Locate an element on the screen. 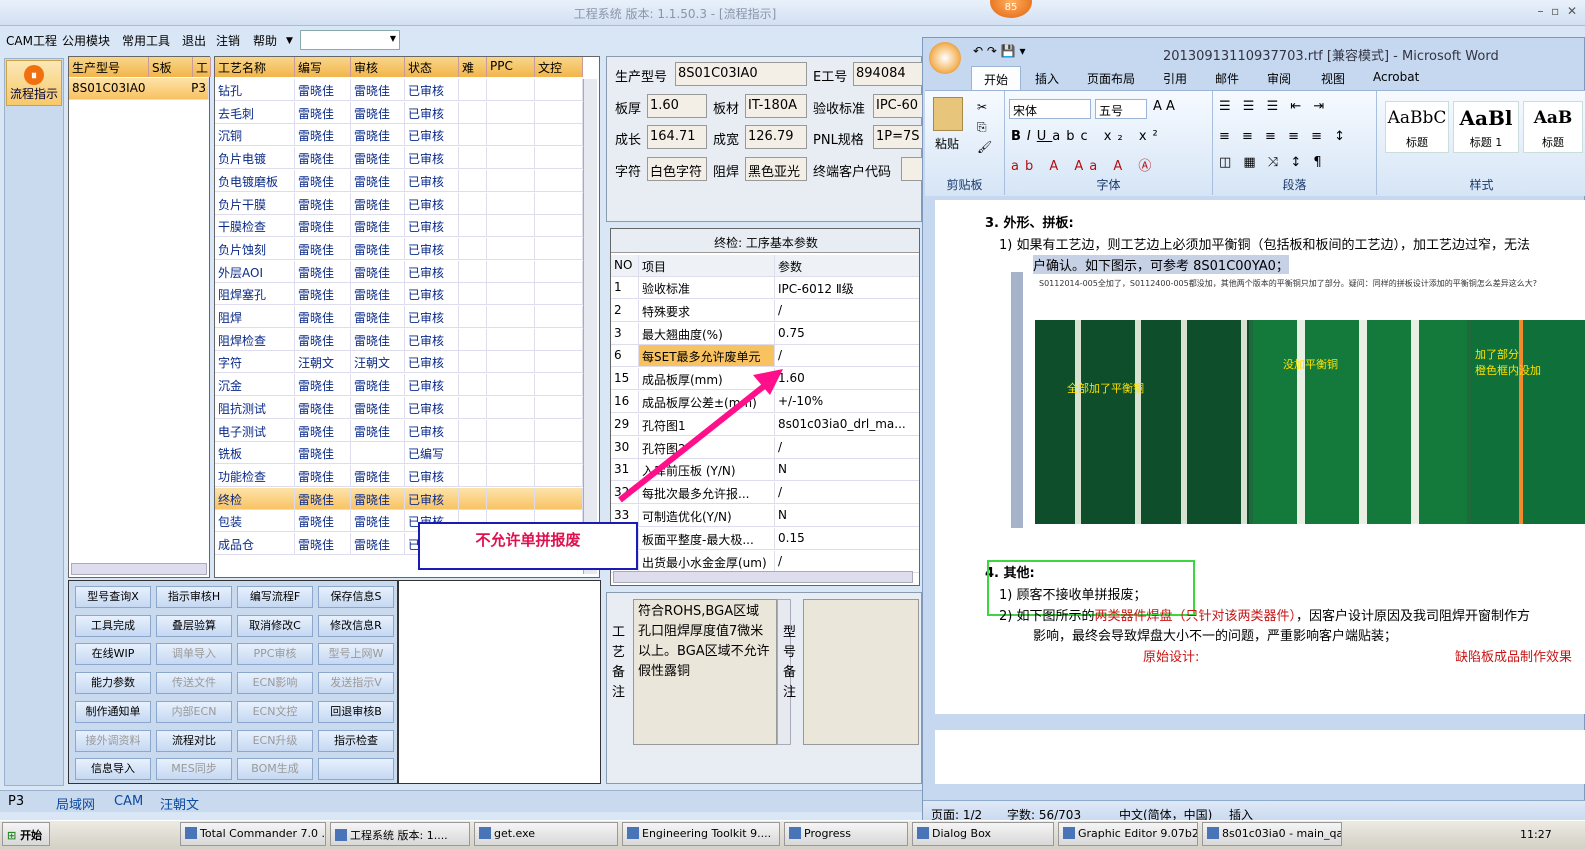 The height and width of the screenshot is (849, 1585). col-header: 编写 is located at coordinates (323, 67).